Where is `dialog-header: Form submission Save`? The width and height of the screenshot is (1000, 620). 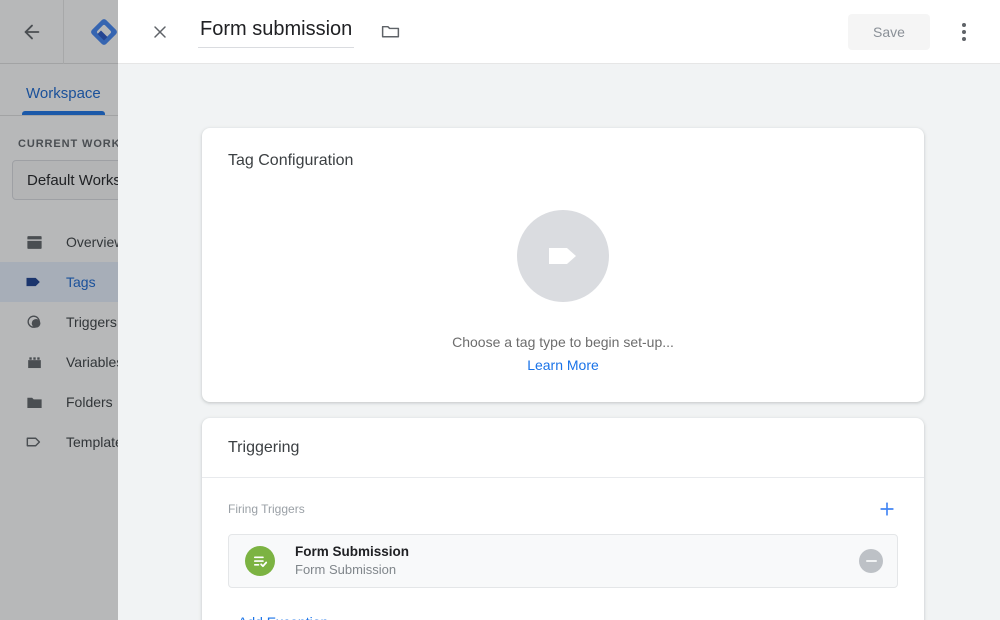 dialog-header: Form submission Save is located at coordinates (559, 32).